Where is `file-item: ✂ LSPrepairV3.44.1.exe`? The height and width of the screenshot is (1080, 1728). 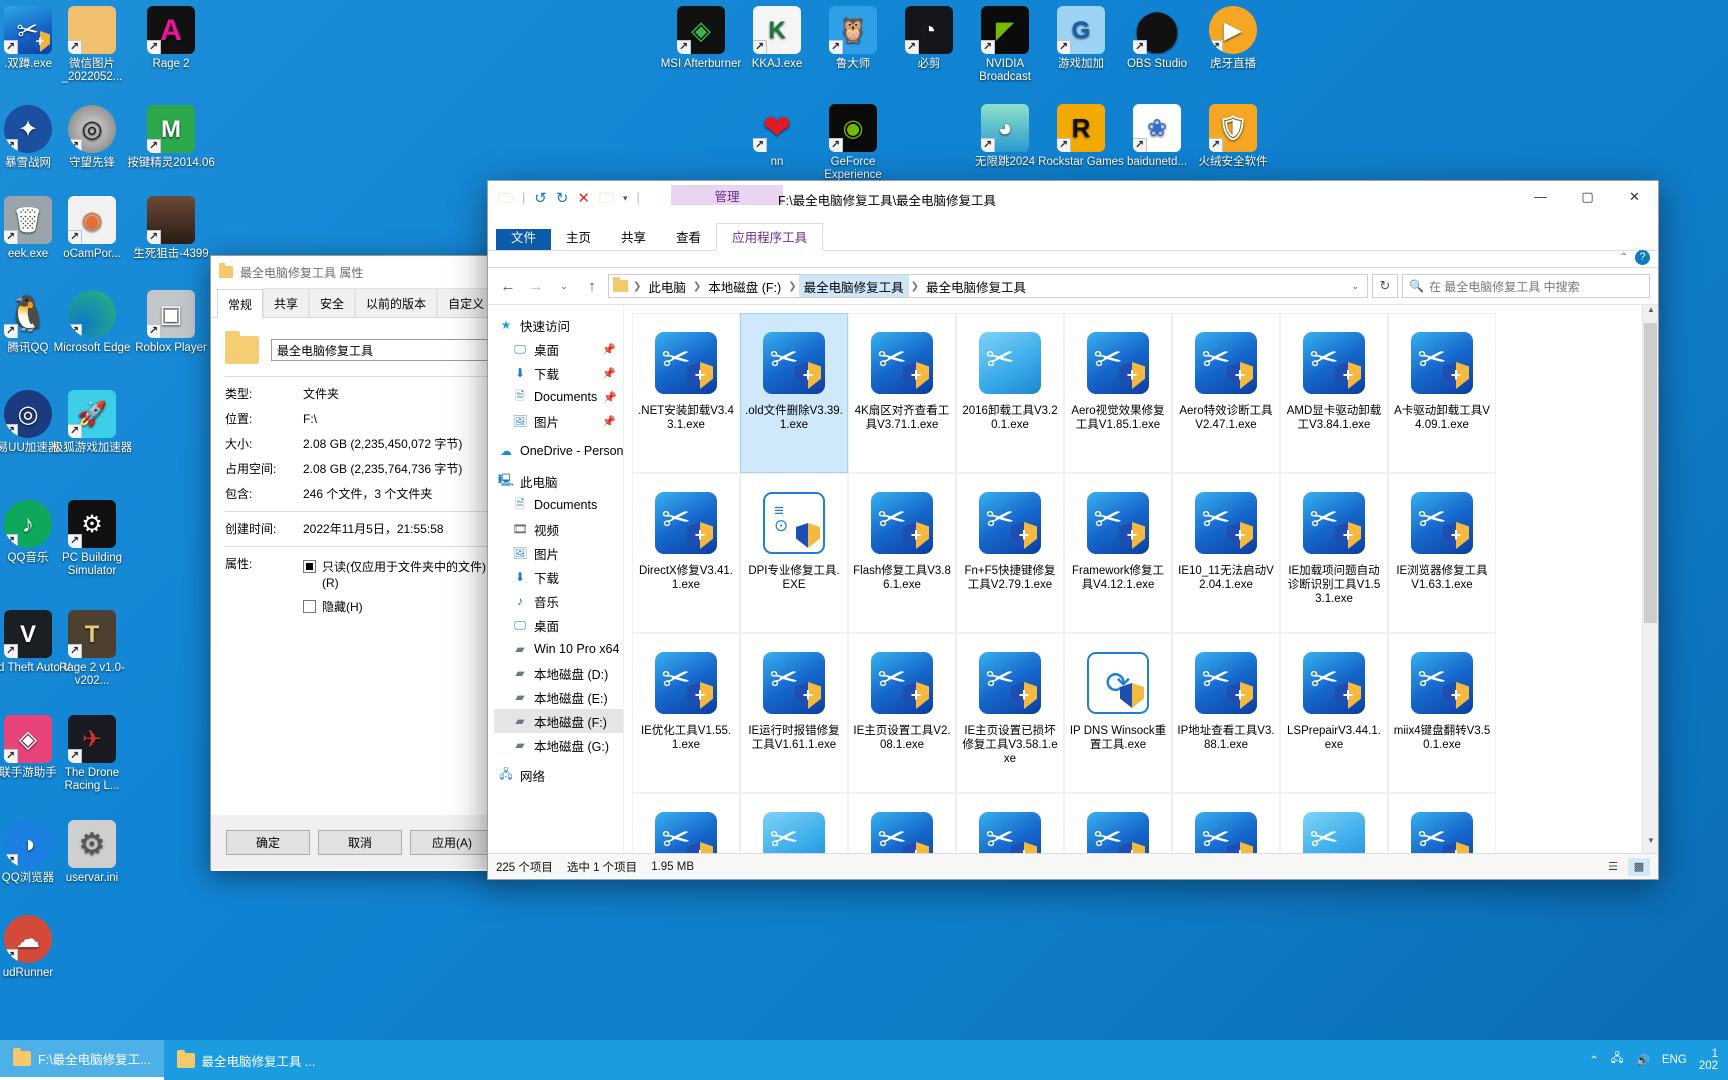 file-item: ✂ LSPrepairV3.44.1.exe is located at coordinates (1334, 713).